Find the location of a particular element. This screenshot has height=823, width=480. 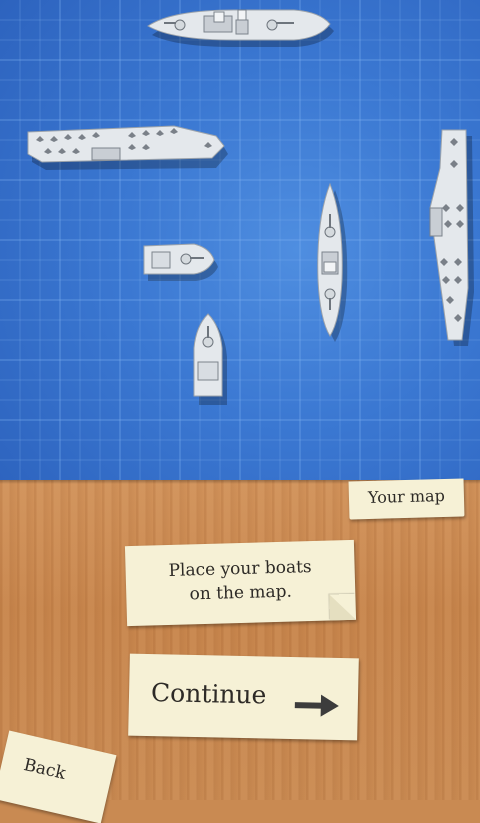

your-map-tab: Your map is located at coordinates (406, 499).